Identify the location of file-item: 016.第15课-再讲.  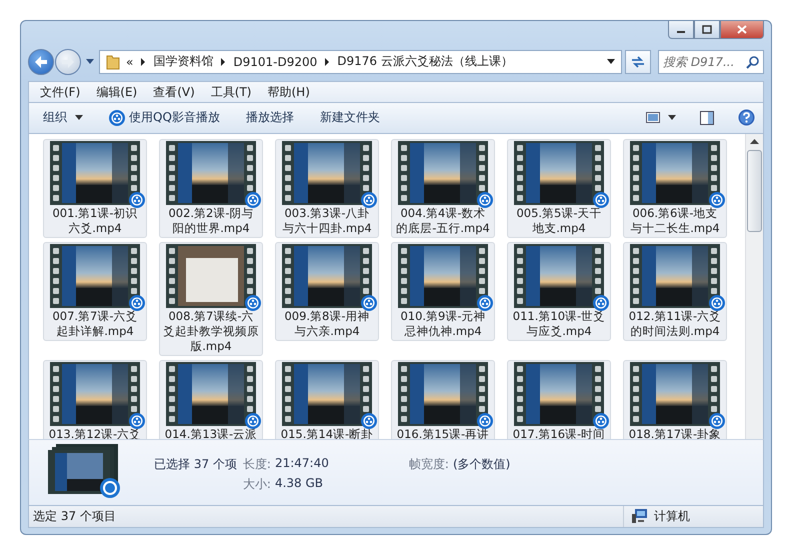
(443, 400).